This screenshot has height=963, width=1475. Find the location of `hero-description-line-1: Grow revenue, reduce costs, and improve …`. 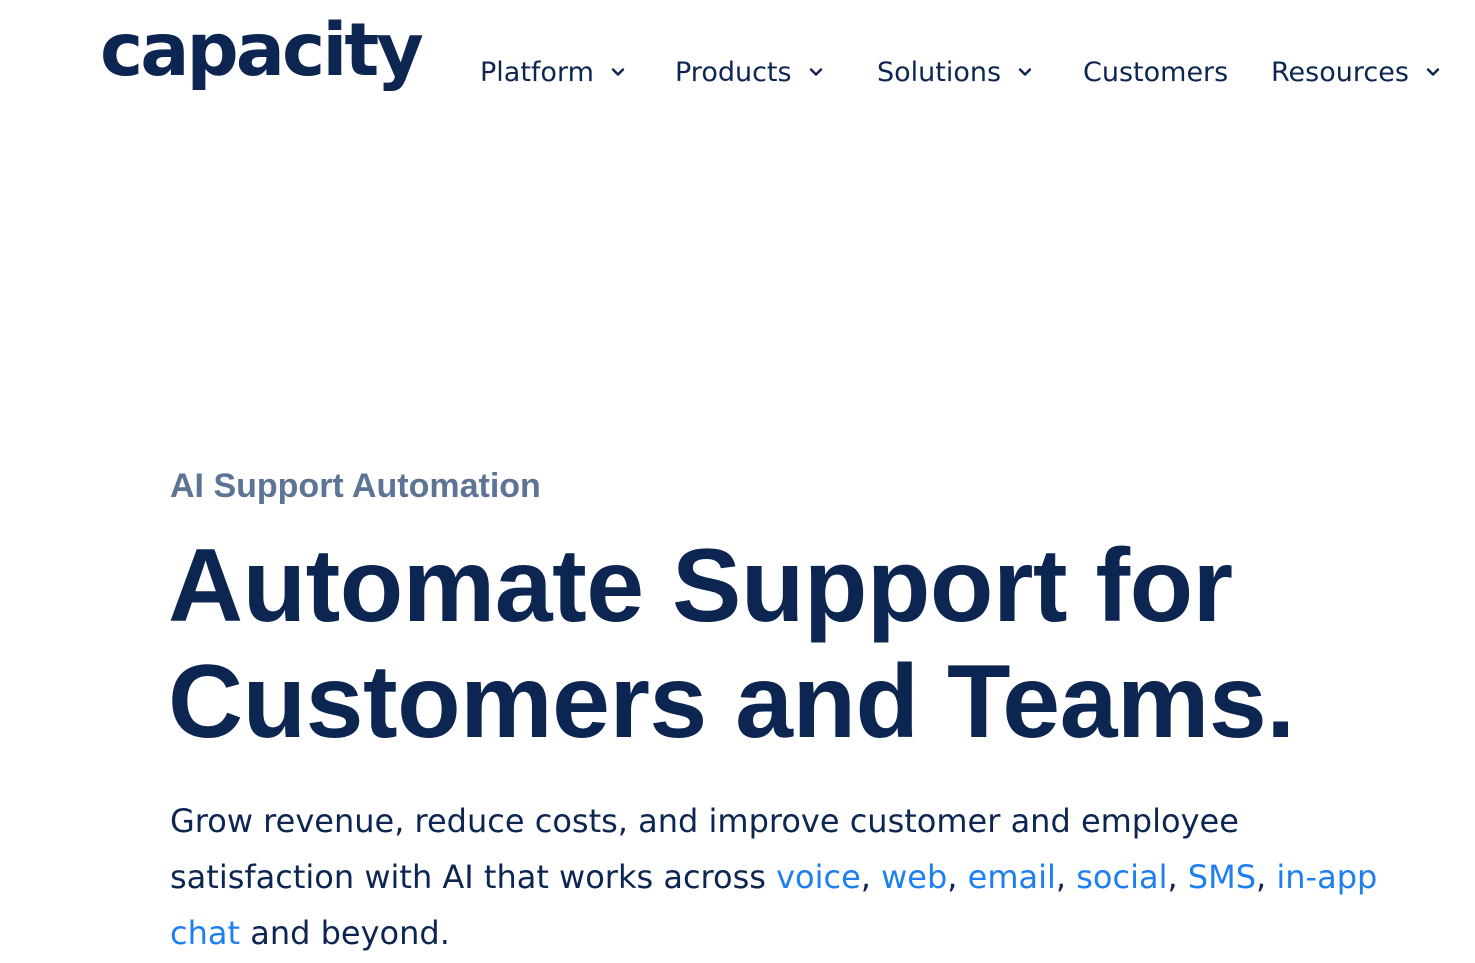

hero-description-line-1: Grow revenue, reduce costs, and improve … is located at coordinates (704, 821).